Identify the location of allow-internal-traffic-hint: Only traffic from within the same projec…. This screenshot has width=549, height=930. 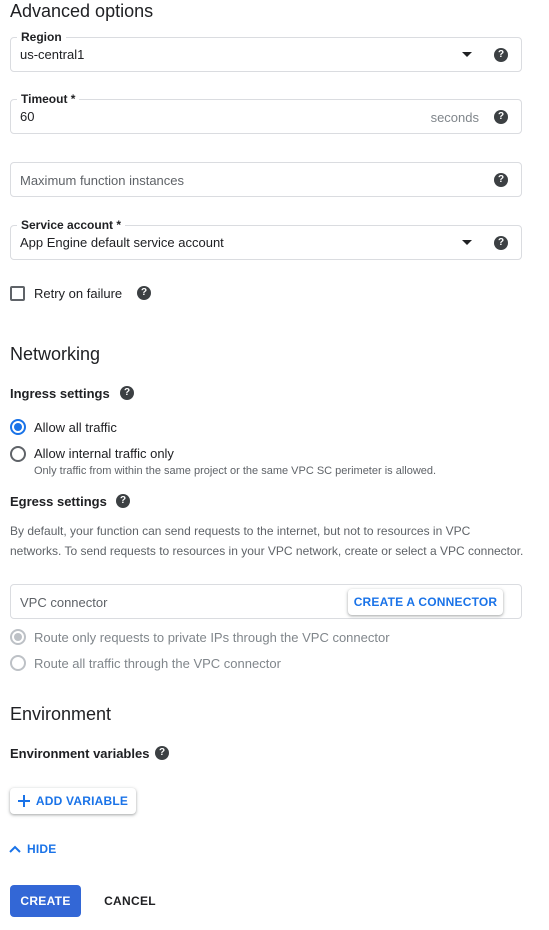
(235, 471).